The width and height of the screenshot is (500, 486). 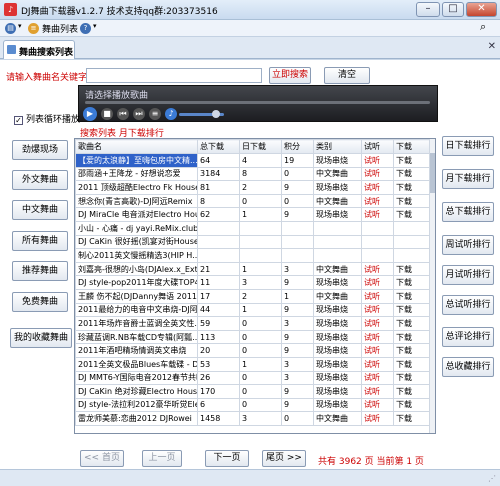 What do you see at coordinates (290, 75) in the screenshot?
I see `search-button: 立即搜索` at bounding box center [290, 75].